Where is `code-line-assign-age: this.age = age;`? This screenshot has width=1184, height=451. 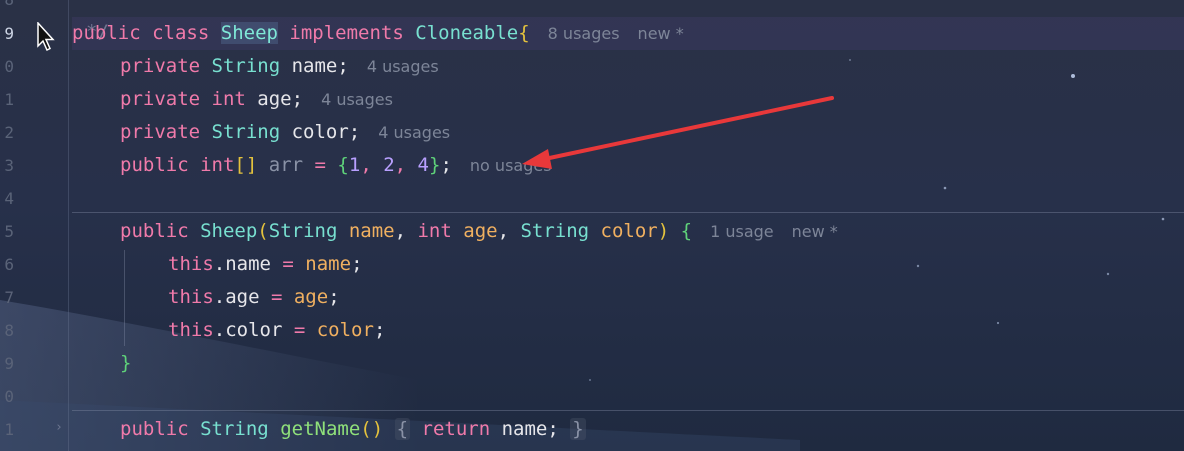
code-line-assign-age: this.age = age; is located at coordinates (628, 297).